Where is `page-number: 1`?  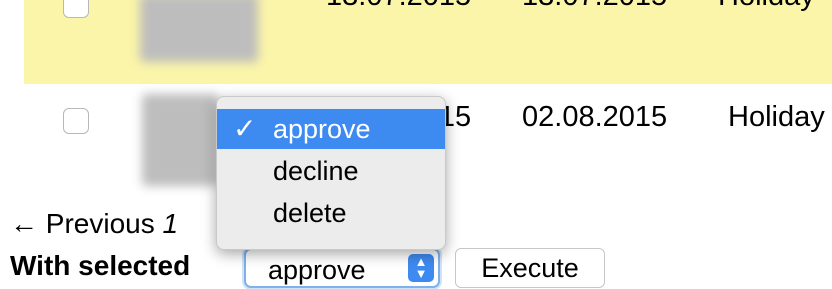 page-number: 1 is located at coordinates (171, 223).